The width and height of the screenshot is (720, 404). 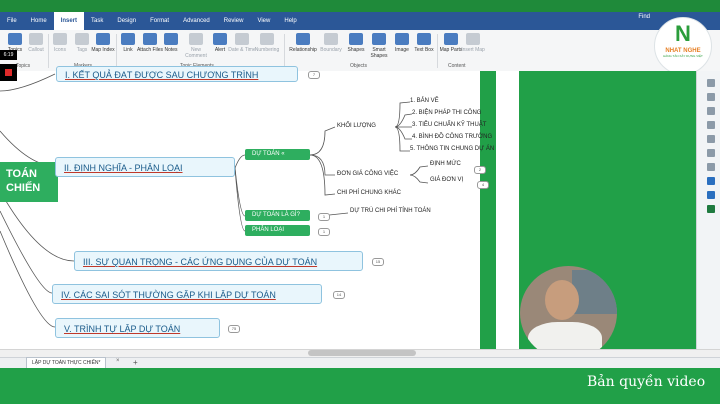 What do you see at coordinates (159, 21) in the screenshot?
I see `tab-format: Format` at bounding box center [159, 21].